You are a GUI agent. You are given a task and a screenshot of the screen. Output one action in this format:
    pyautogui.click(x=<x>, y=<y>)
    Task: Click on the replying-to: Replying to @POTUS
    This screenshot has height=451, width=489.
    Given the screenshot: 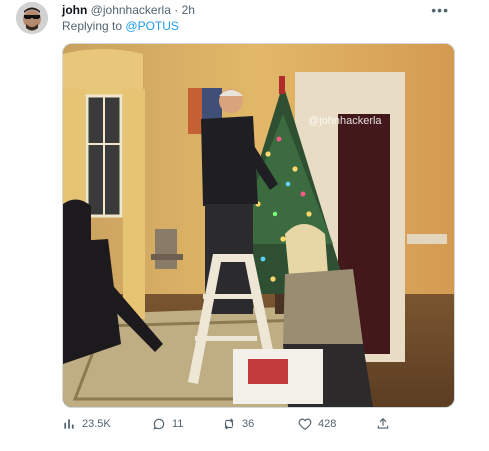 What is the action you would take?
    pyautogui.click(x=120, y=26)
    